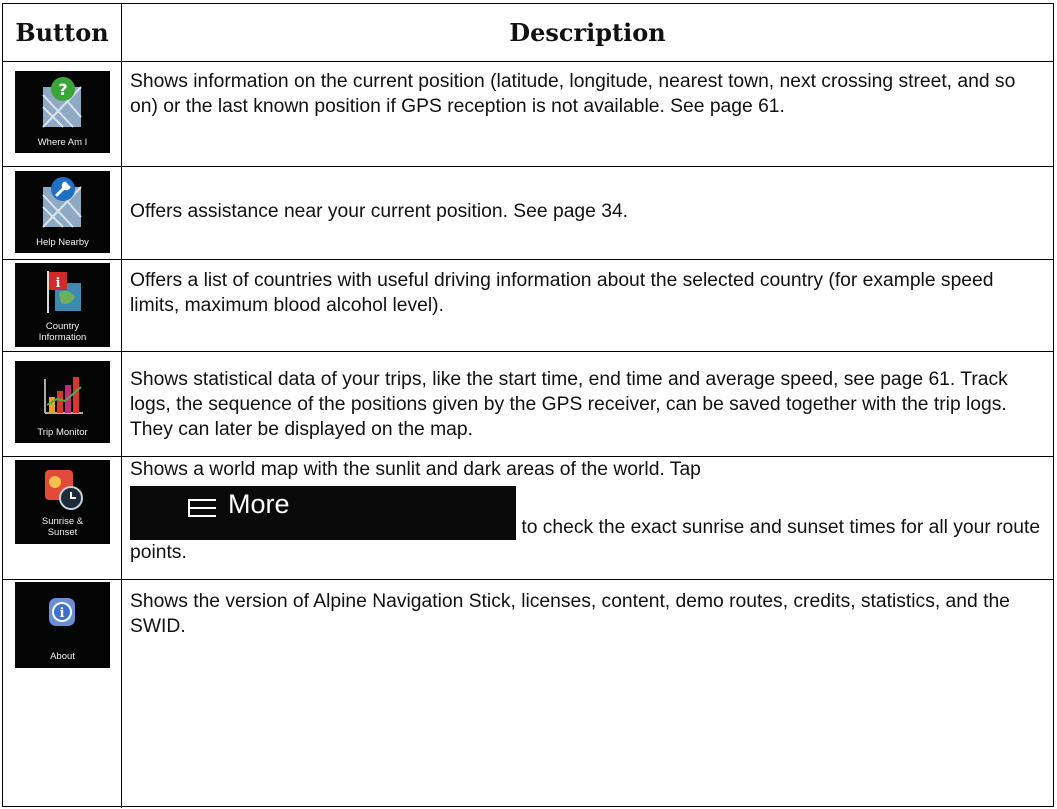 The height and width of the screenshot is (809, 1057). Describe the element at coordinates (323, 513) in the screenshot. I see `more-button: More` at that location.